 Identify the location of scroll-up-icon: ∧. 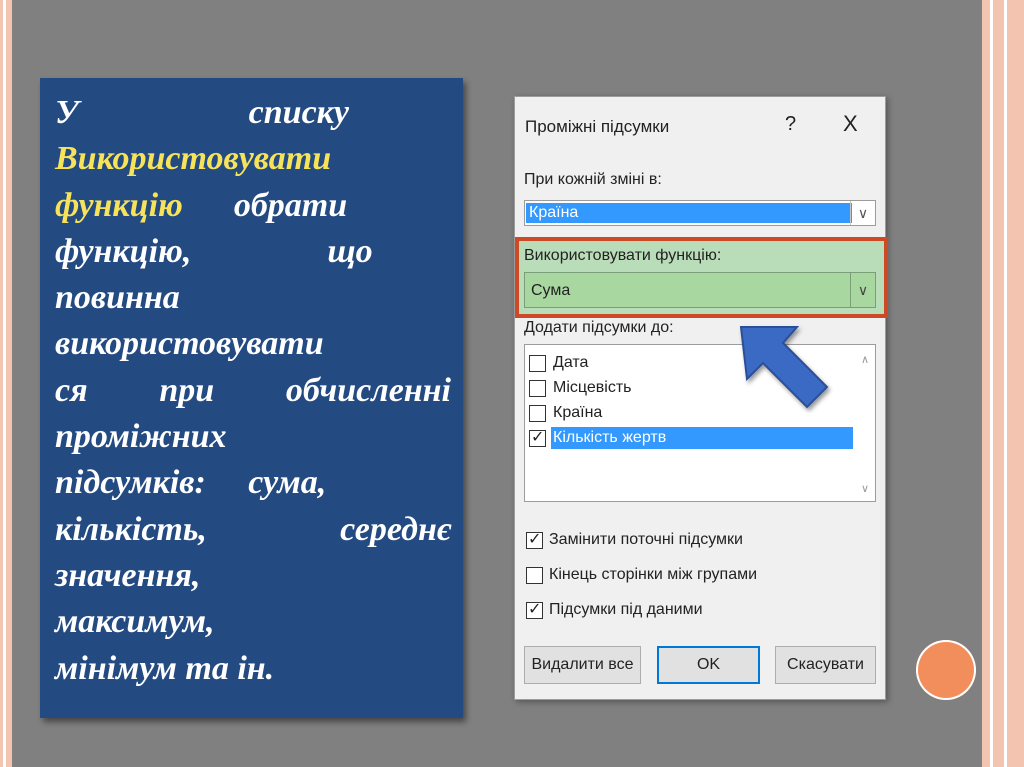
(865, 359).